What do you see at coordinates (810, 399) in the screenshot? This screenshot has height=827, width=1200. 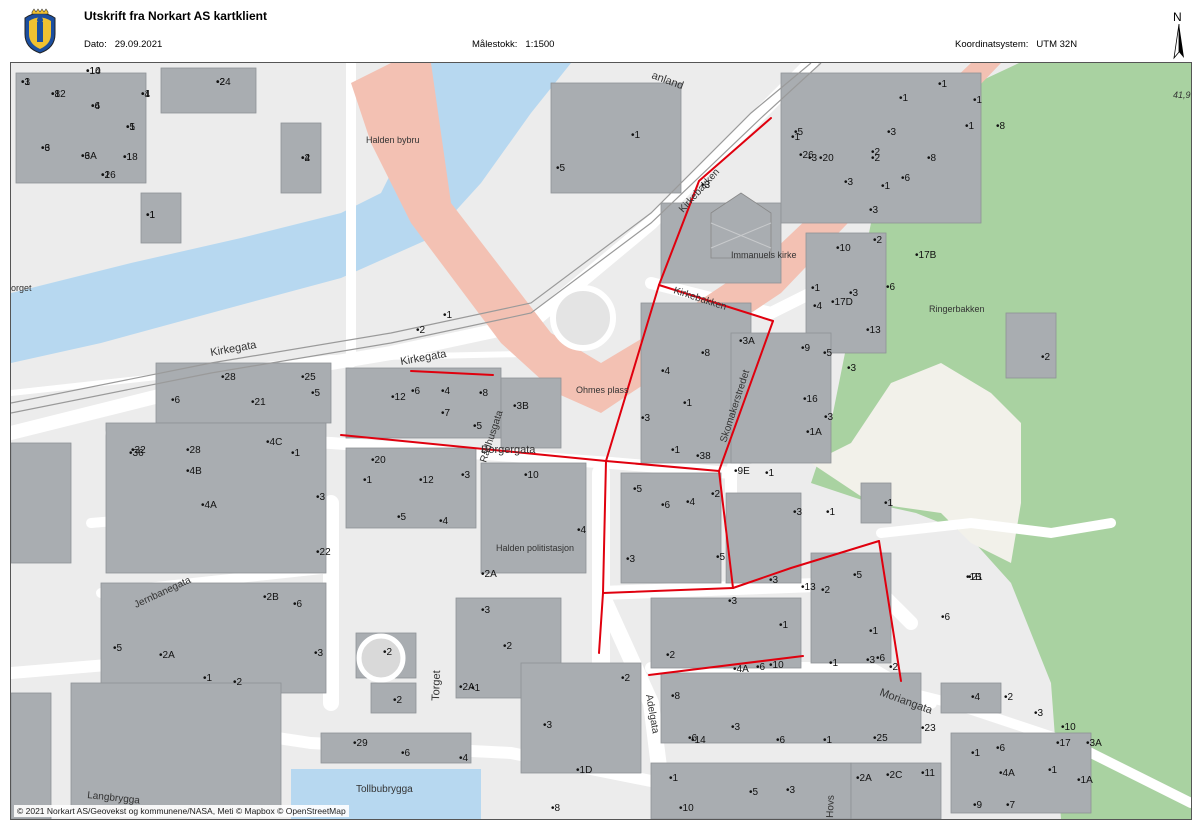 I see `address-label: •16` at bounding box center [810, 399].